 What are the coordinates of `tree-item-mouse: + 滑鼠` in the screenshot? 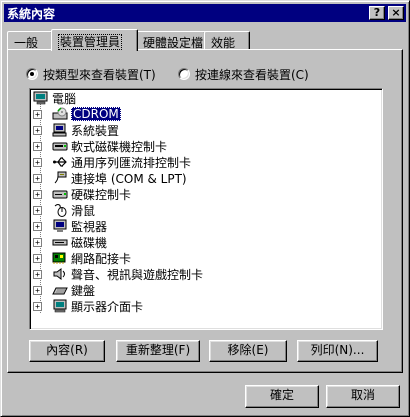 It's located at (64, 210).